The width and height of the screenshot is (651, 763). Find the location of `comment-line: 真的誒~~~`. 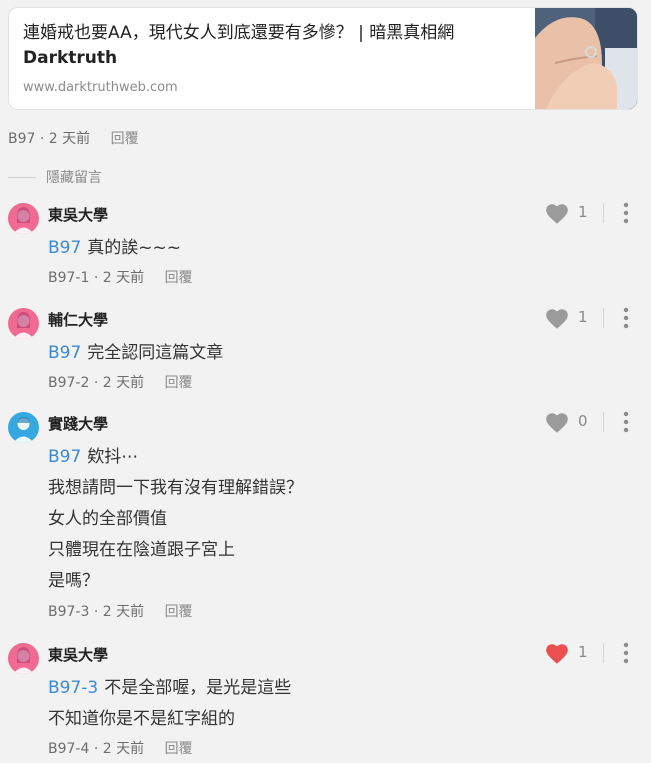

comment-line: 真的誒~~~ is located at coordinates (134, 248).